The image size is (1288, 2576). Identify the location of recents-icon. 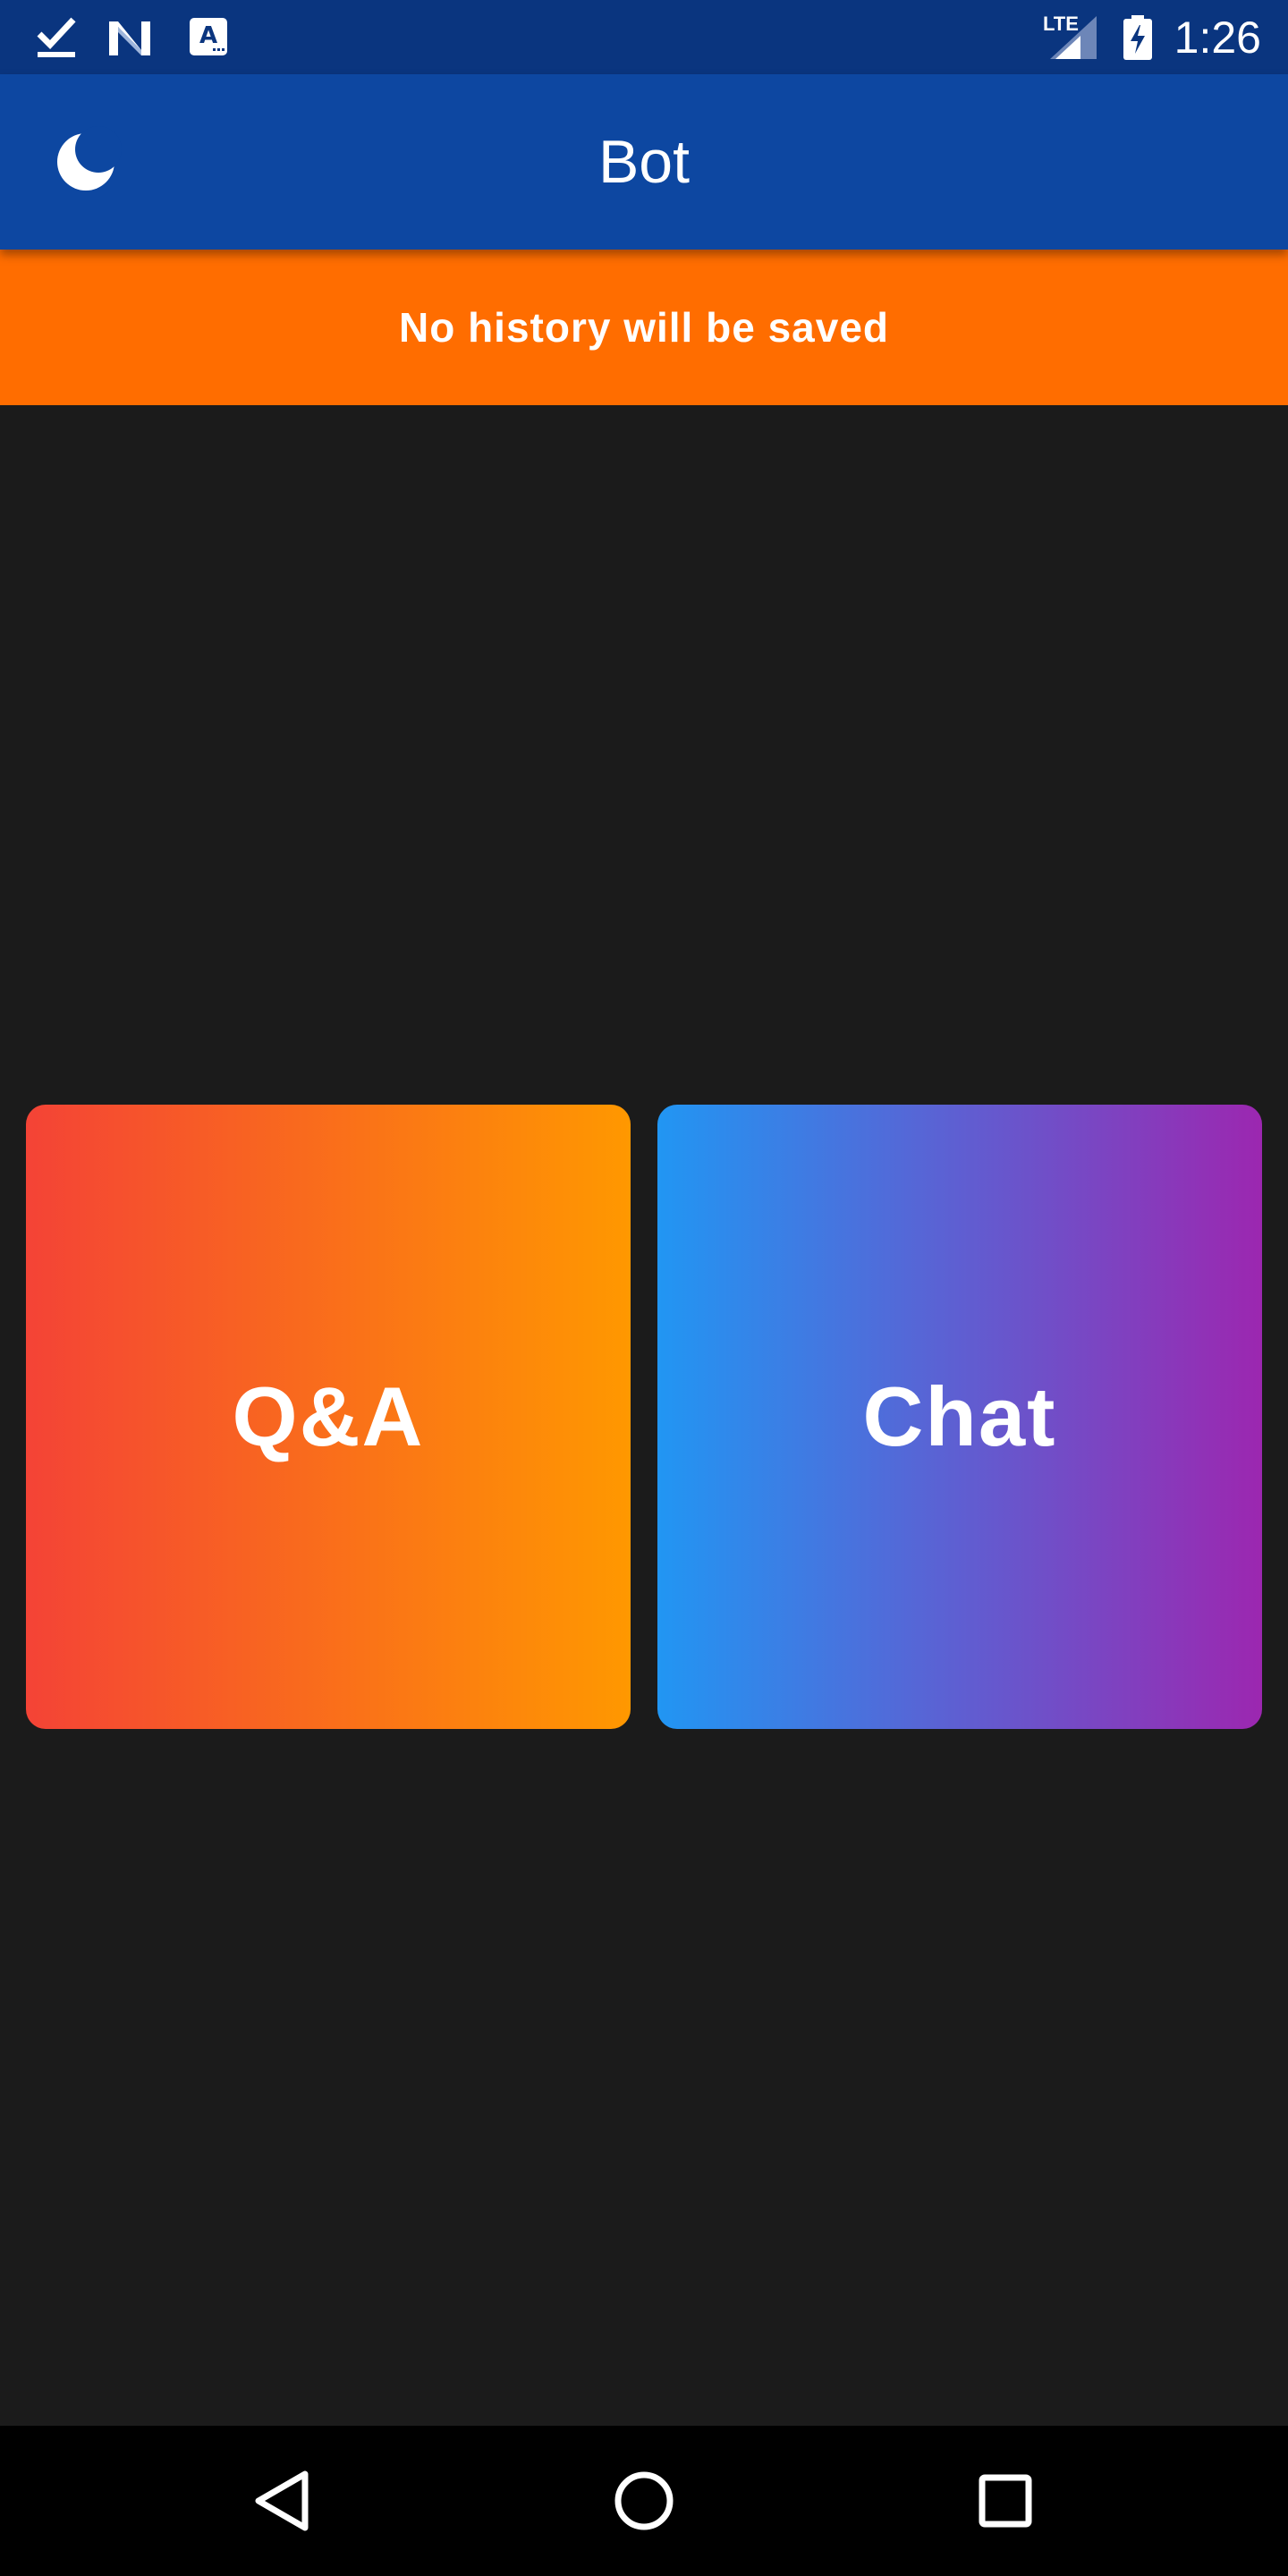
(1005, 2501).